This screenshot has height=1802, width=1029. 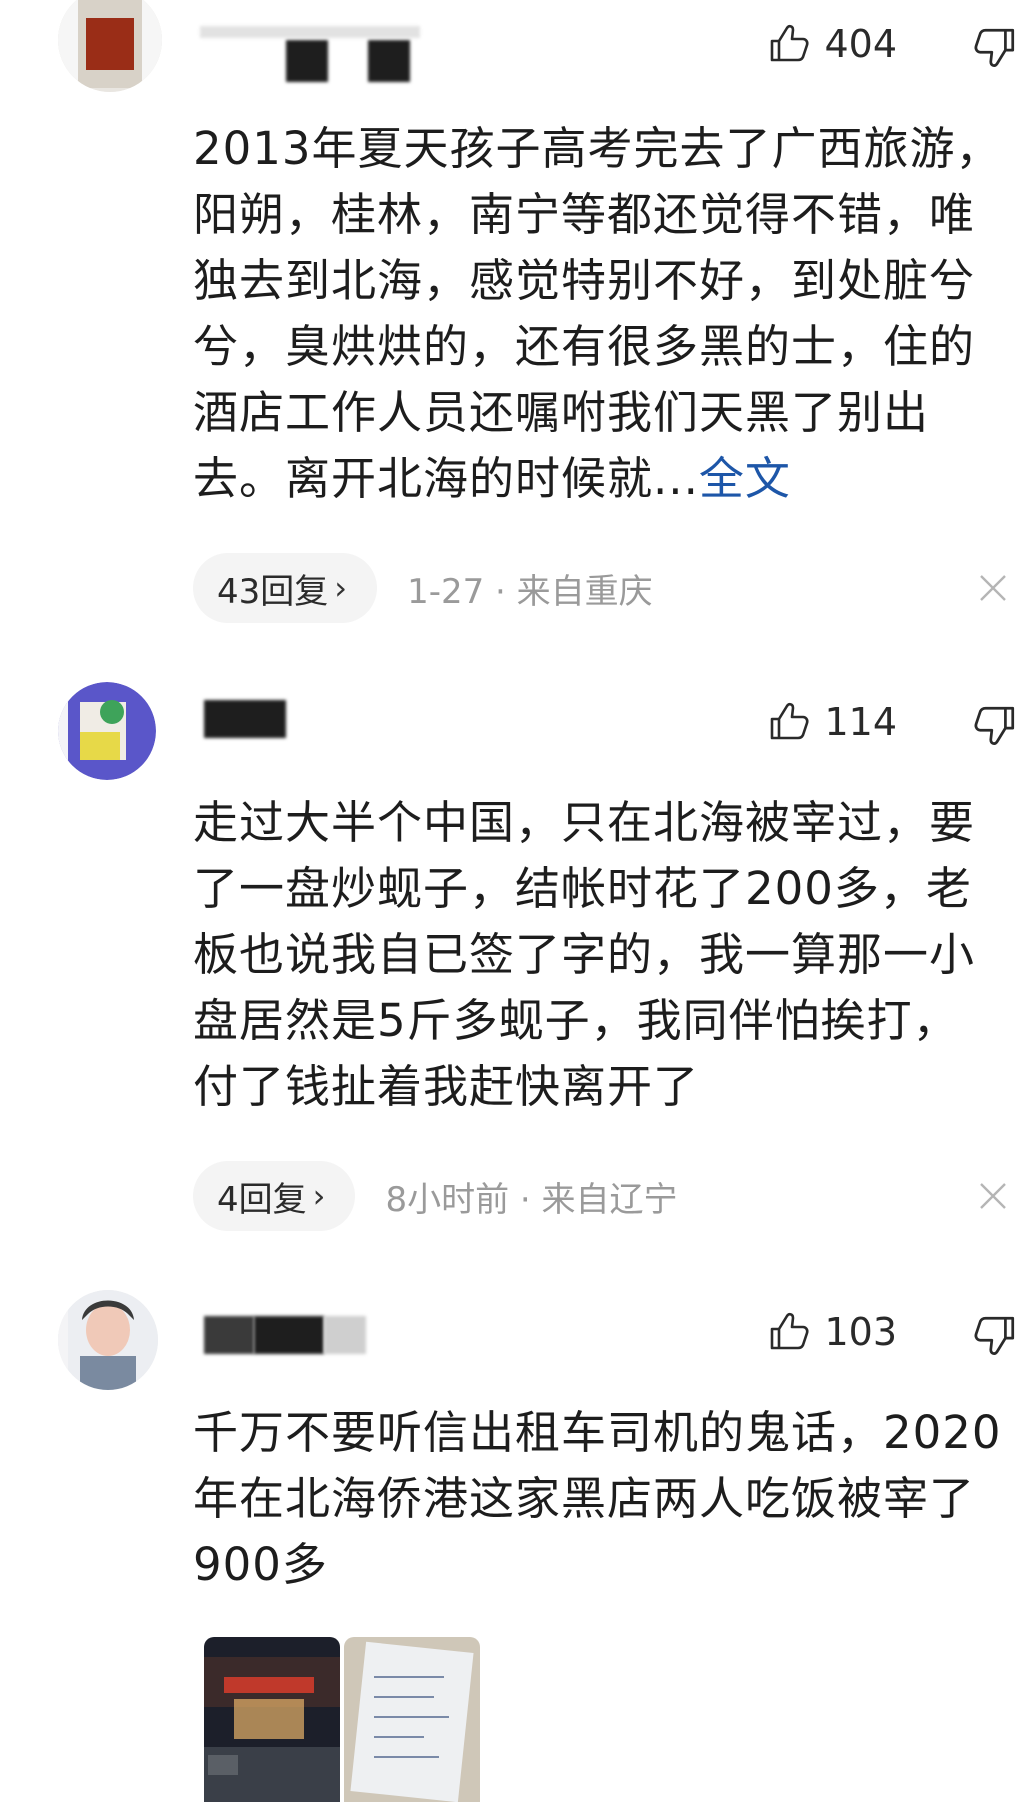 I want to click on like-count: 103, so click(x=860, y=1332).